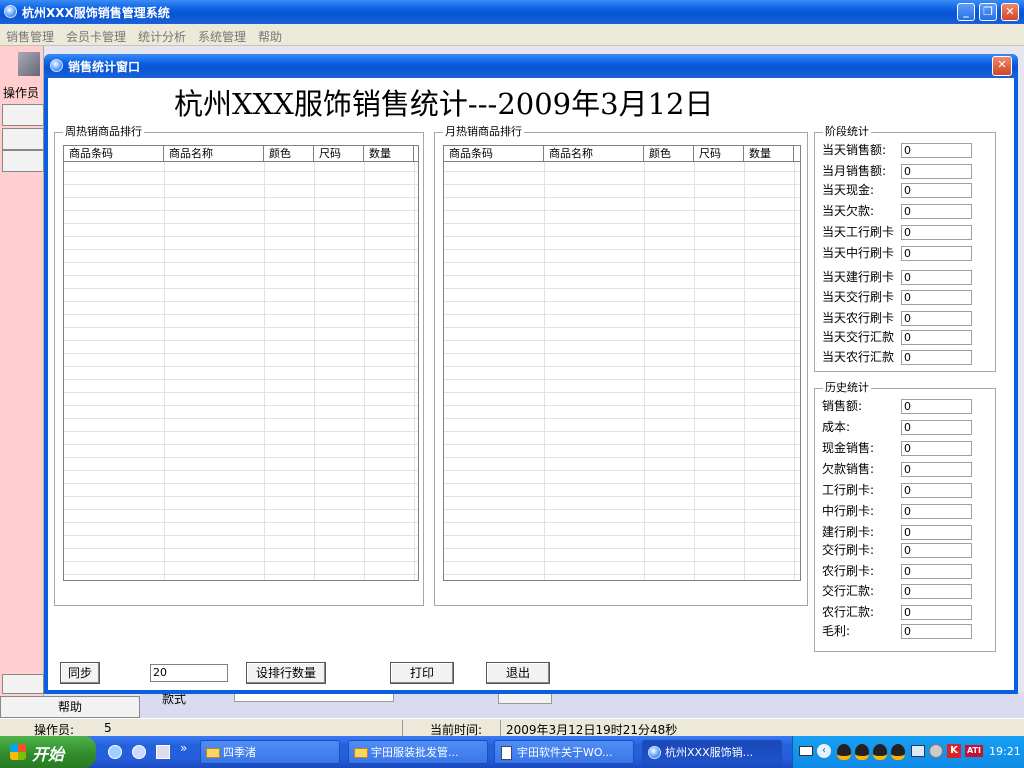 This screenshot has height=768, width=1024. I want to click on antivirus-icon, so click(936, 751).